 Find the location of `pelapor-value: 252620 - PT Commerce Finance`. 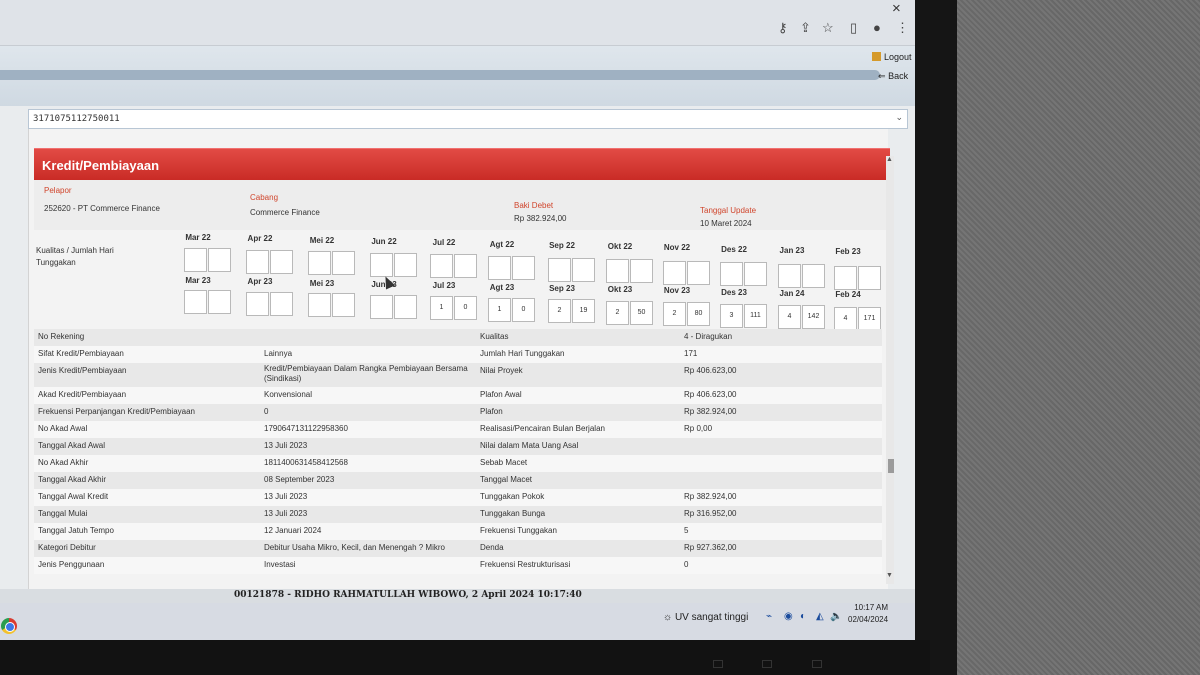

pelapor-value: 252620 - PT Commerce Finance is located at coordinates (102, 208).